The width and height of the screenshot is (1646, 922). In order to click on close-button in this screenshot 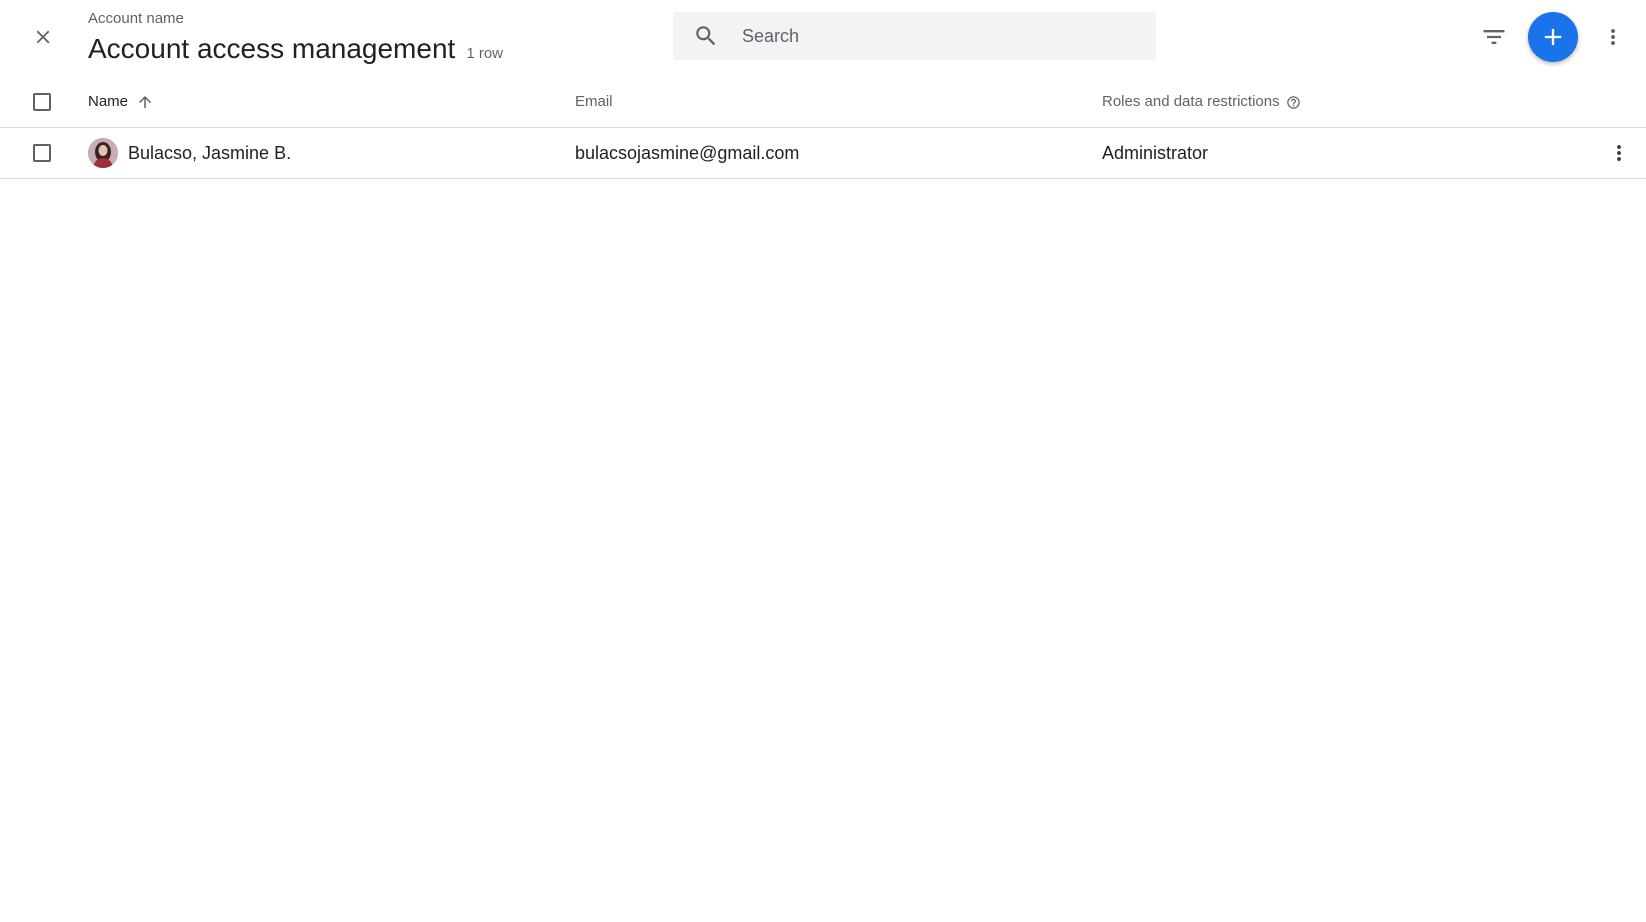, I will do `click(43, 37)`.